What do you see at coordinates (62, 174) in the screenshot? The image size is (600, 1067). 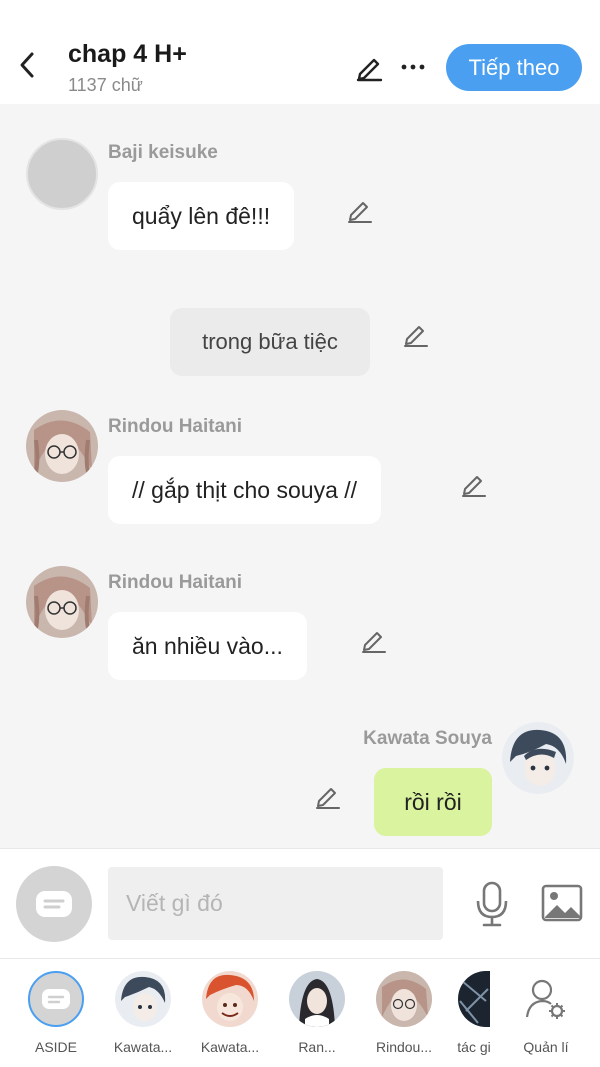 I see `avatar-baji` at bounding box center [62, 174].